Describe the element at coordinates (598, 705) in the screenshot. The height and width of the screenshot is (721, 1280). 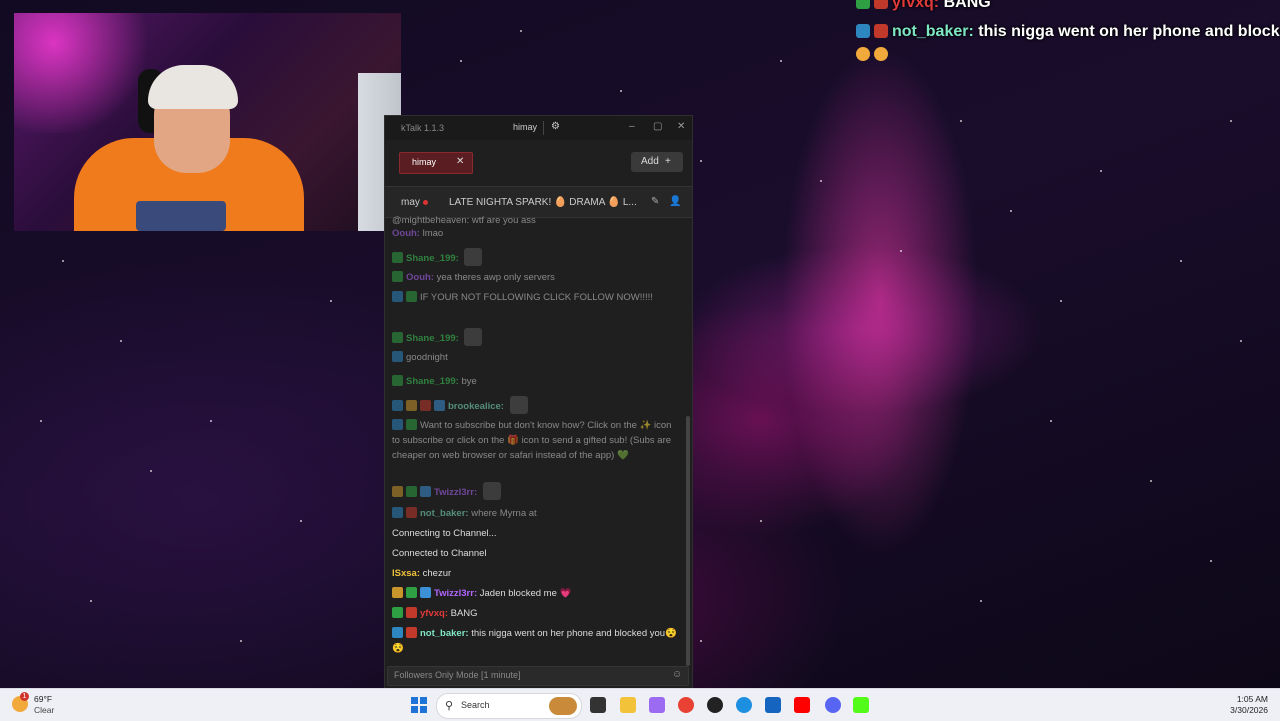
I see `task-view-icon` at that location.